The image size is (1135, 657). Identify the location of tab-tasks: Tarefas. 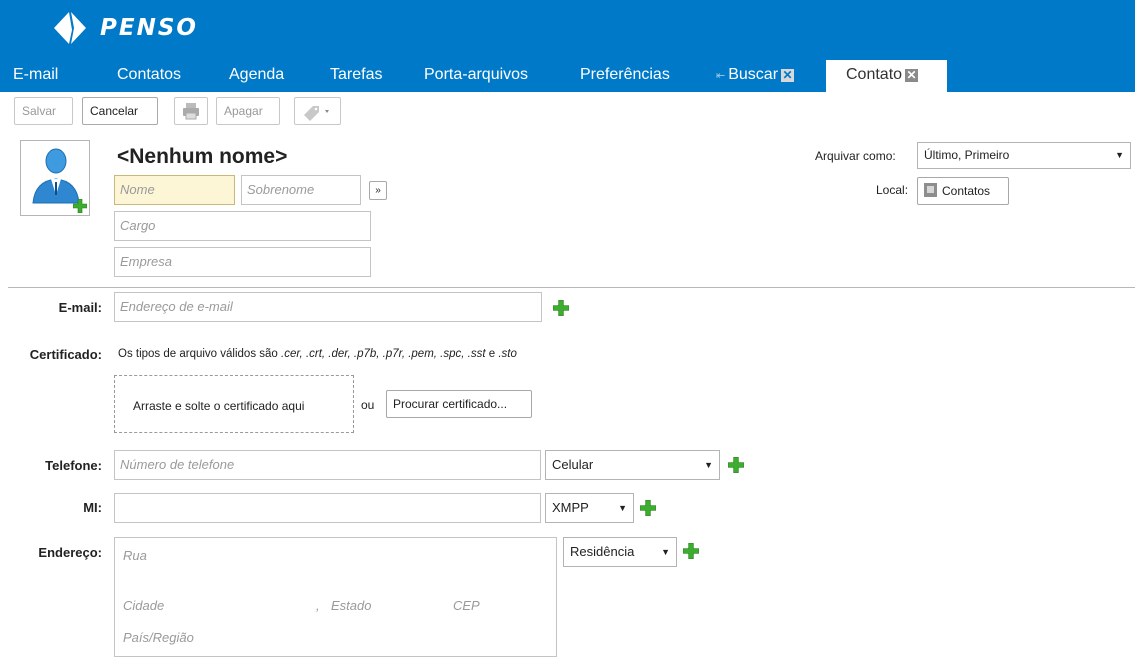
(356, 76).